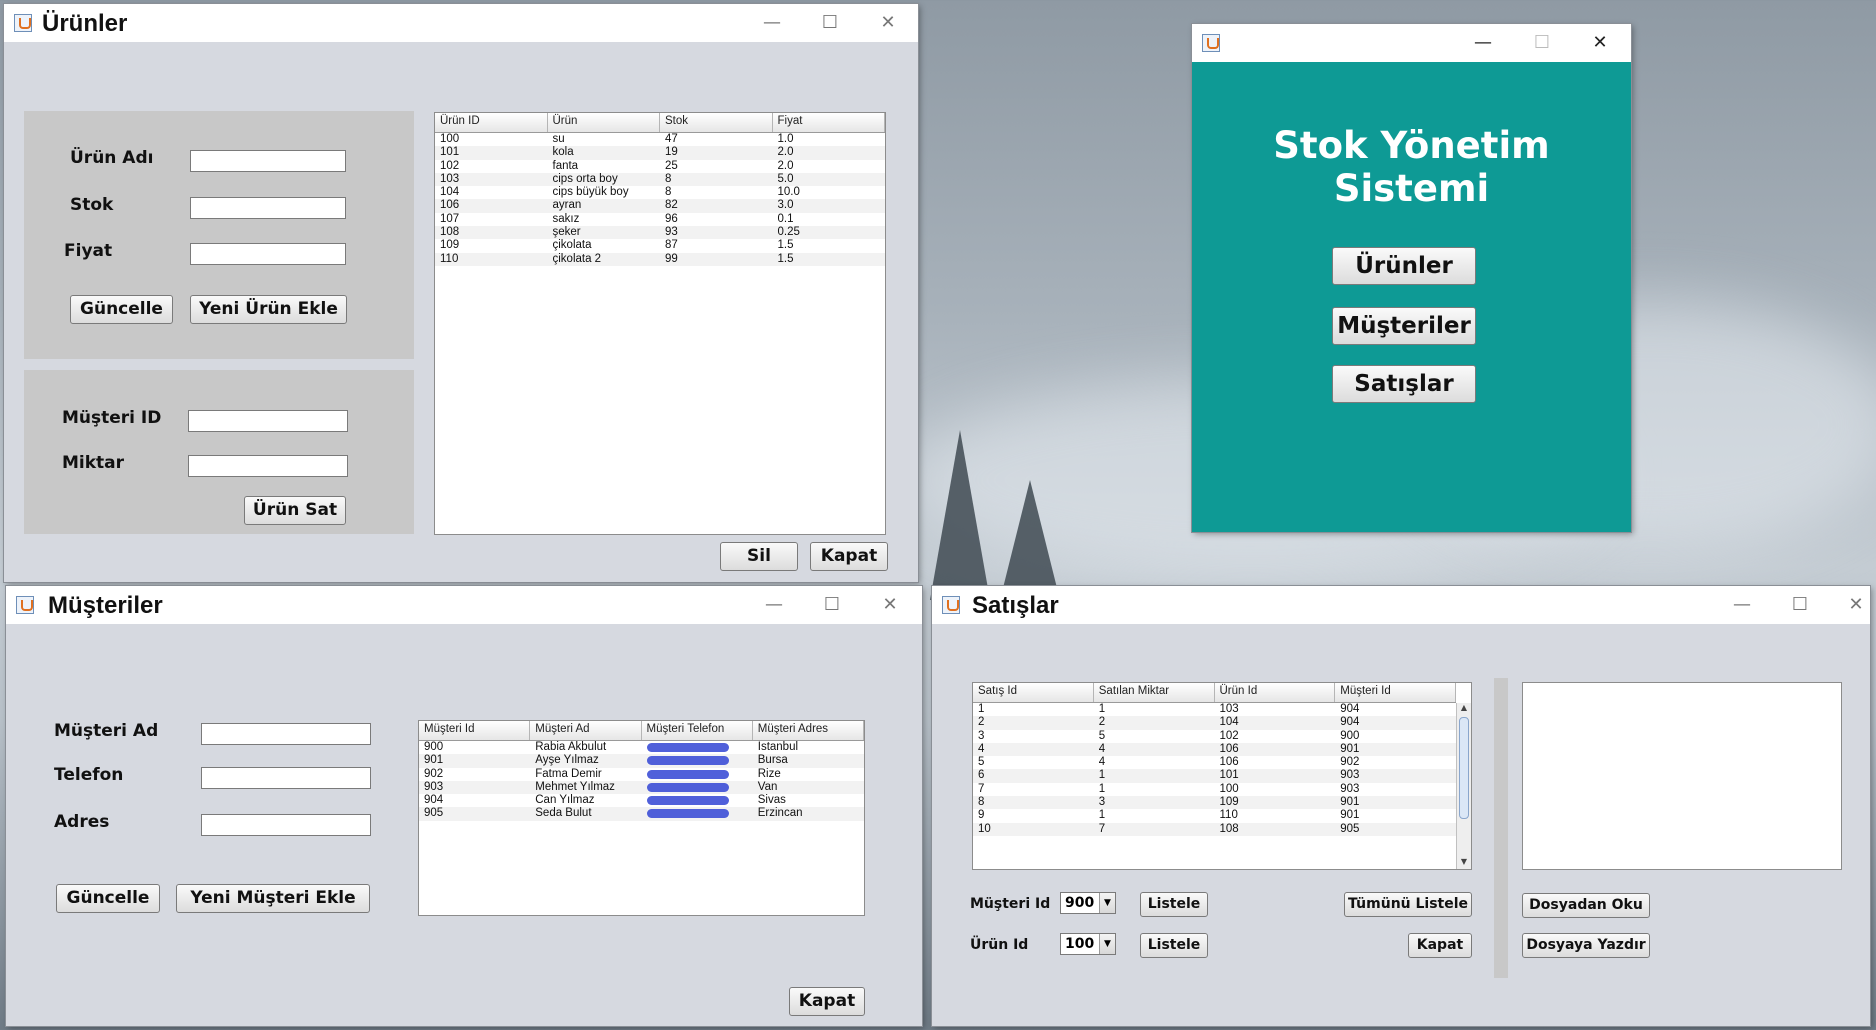  I want to click on sell-product-button: Ürün Sat, so click(295, 510).